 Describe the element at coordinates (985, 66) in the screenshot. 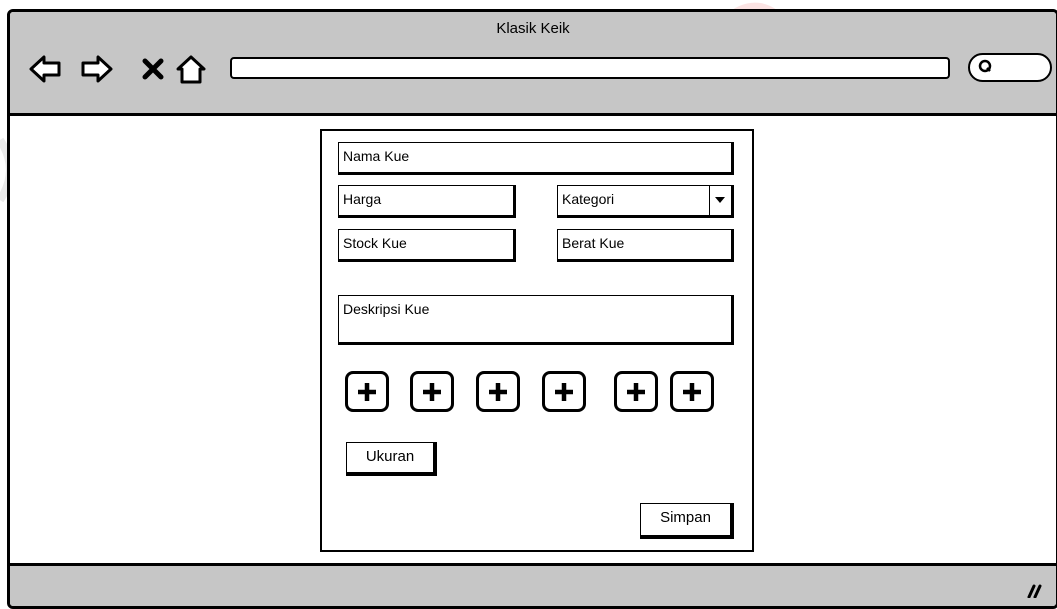

I see `search-icon` at that location.